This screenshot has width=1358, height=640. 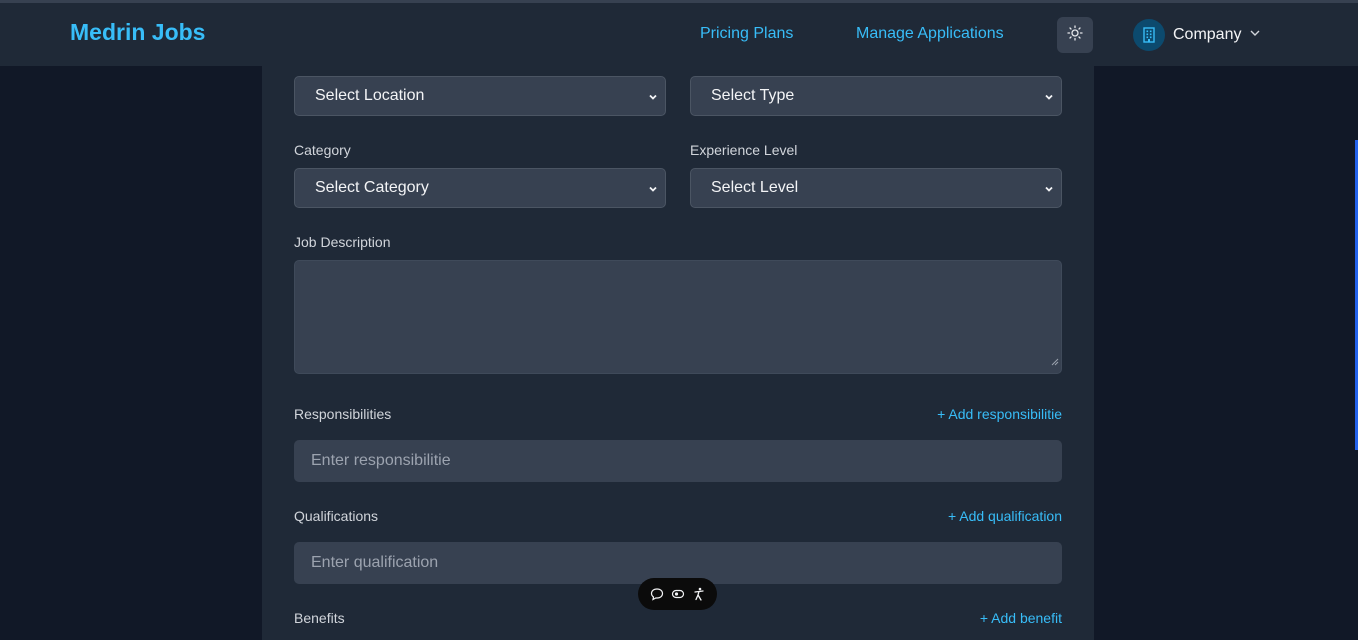 What do you see at coordinates (319, 618) in the screenshot?
I see `benefits-label: Benefits` at bounding box center [319, 618].